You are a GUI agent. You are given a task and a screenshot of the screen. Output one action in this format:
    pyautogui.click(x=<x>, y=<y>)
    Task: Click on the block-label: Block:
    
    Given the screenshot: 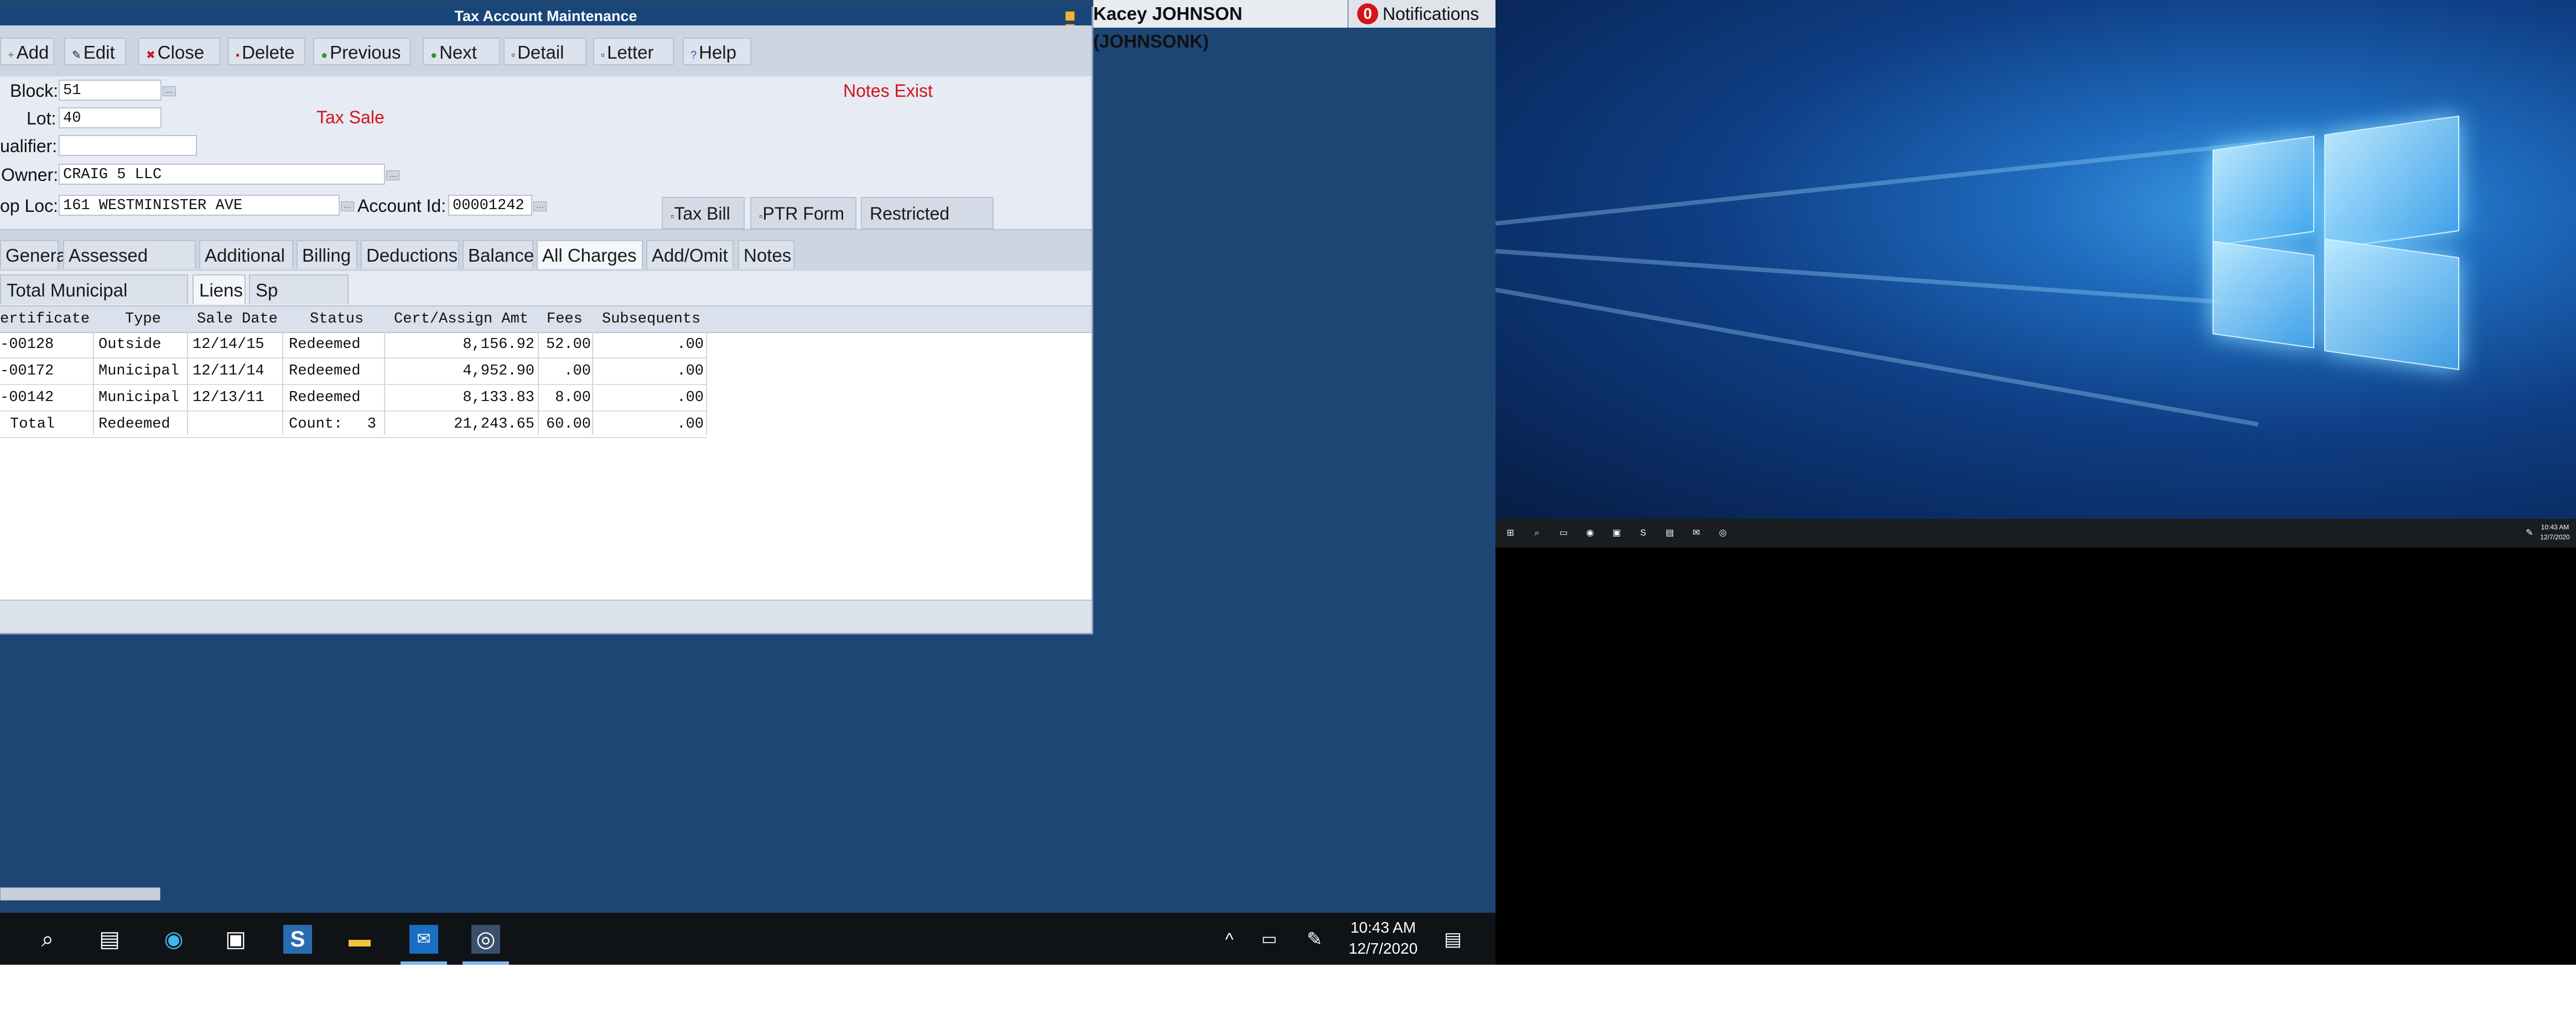 What is the action you would take?
    pyautogui.click(x=34, y=91)
    